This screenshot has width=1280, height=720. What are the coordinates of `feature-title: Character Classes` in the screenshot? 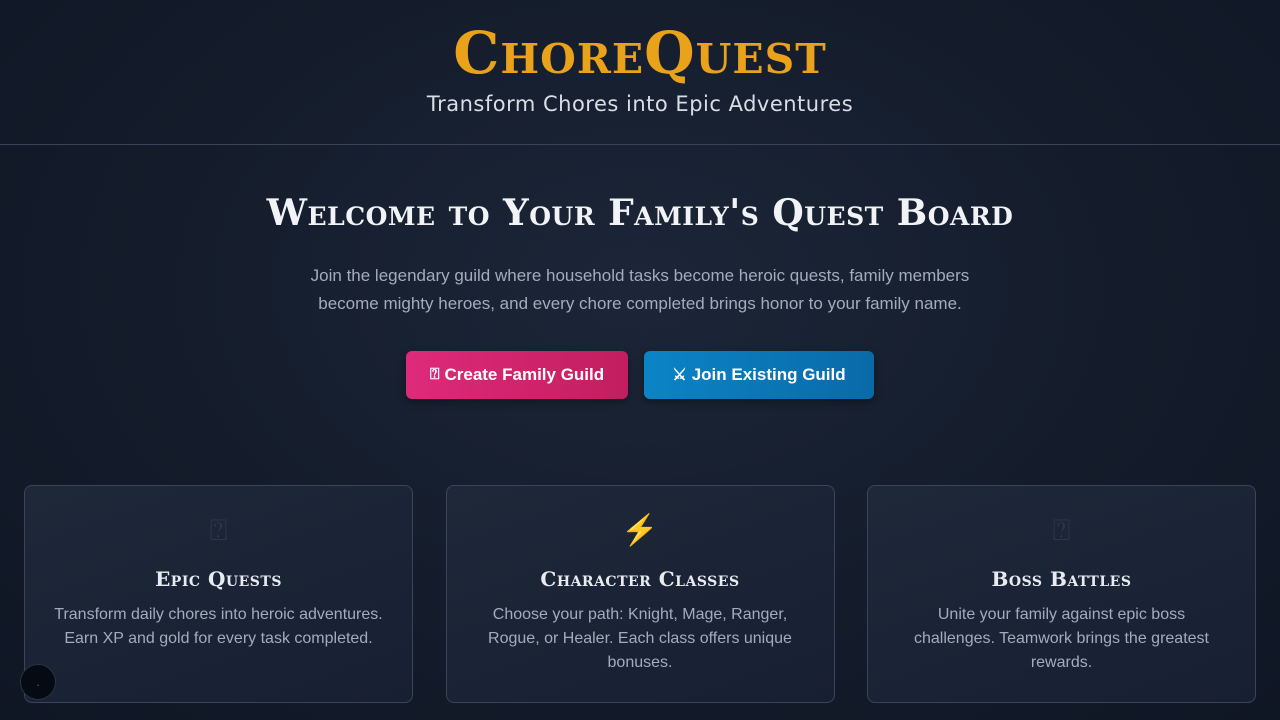 It's located at (640, 579).